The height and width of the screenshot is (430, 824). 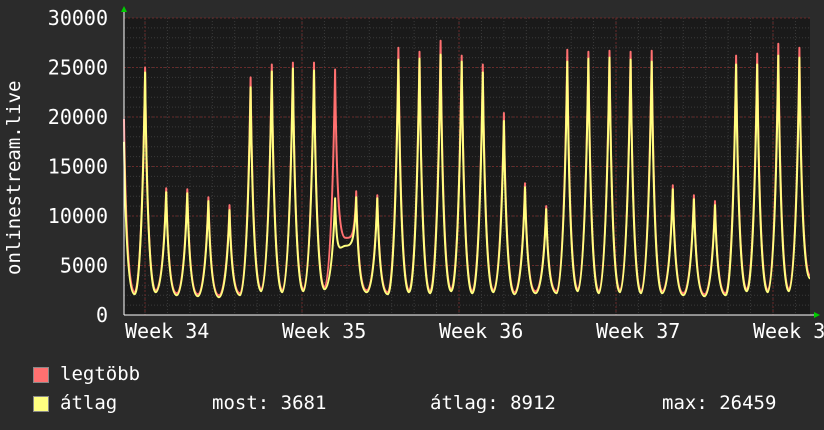 What do you see at coordinates (84, 266) in the screenshot?
I see `y-tick-label: 5000` at bounding box center [84, 266].